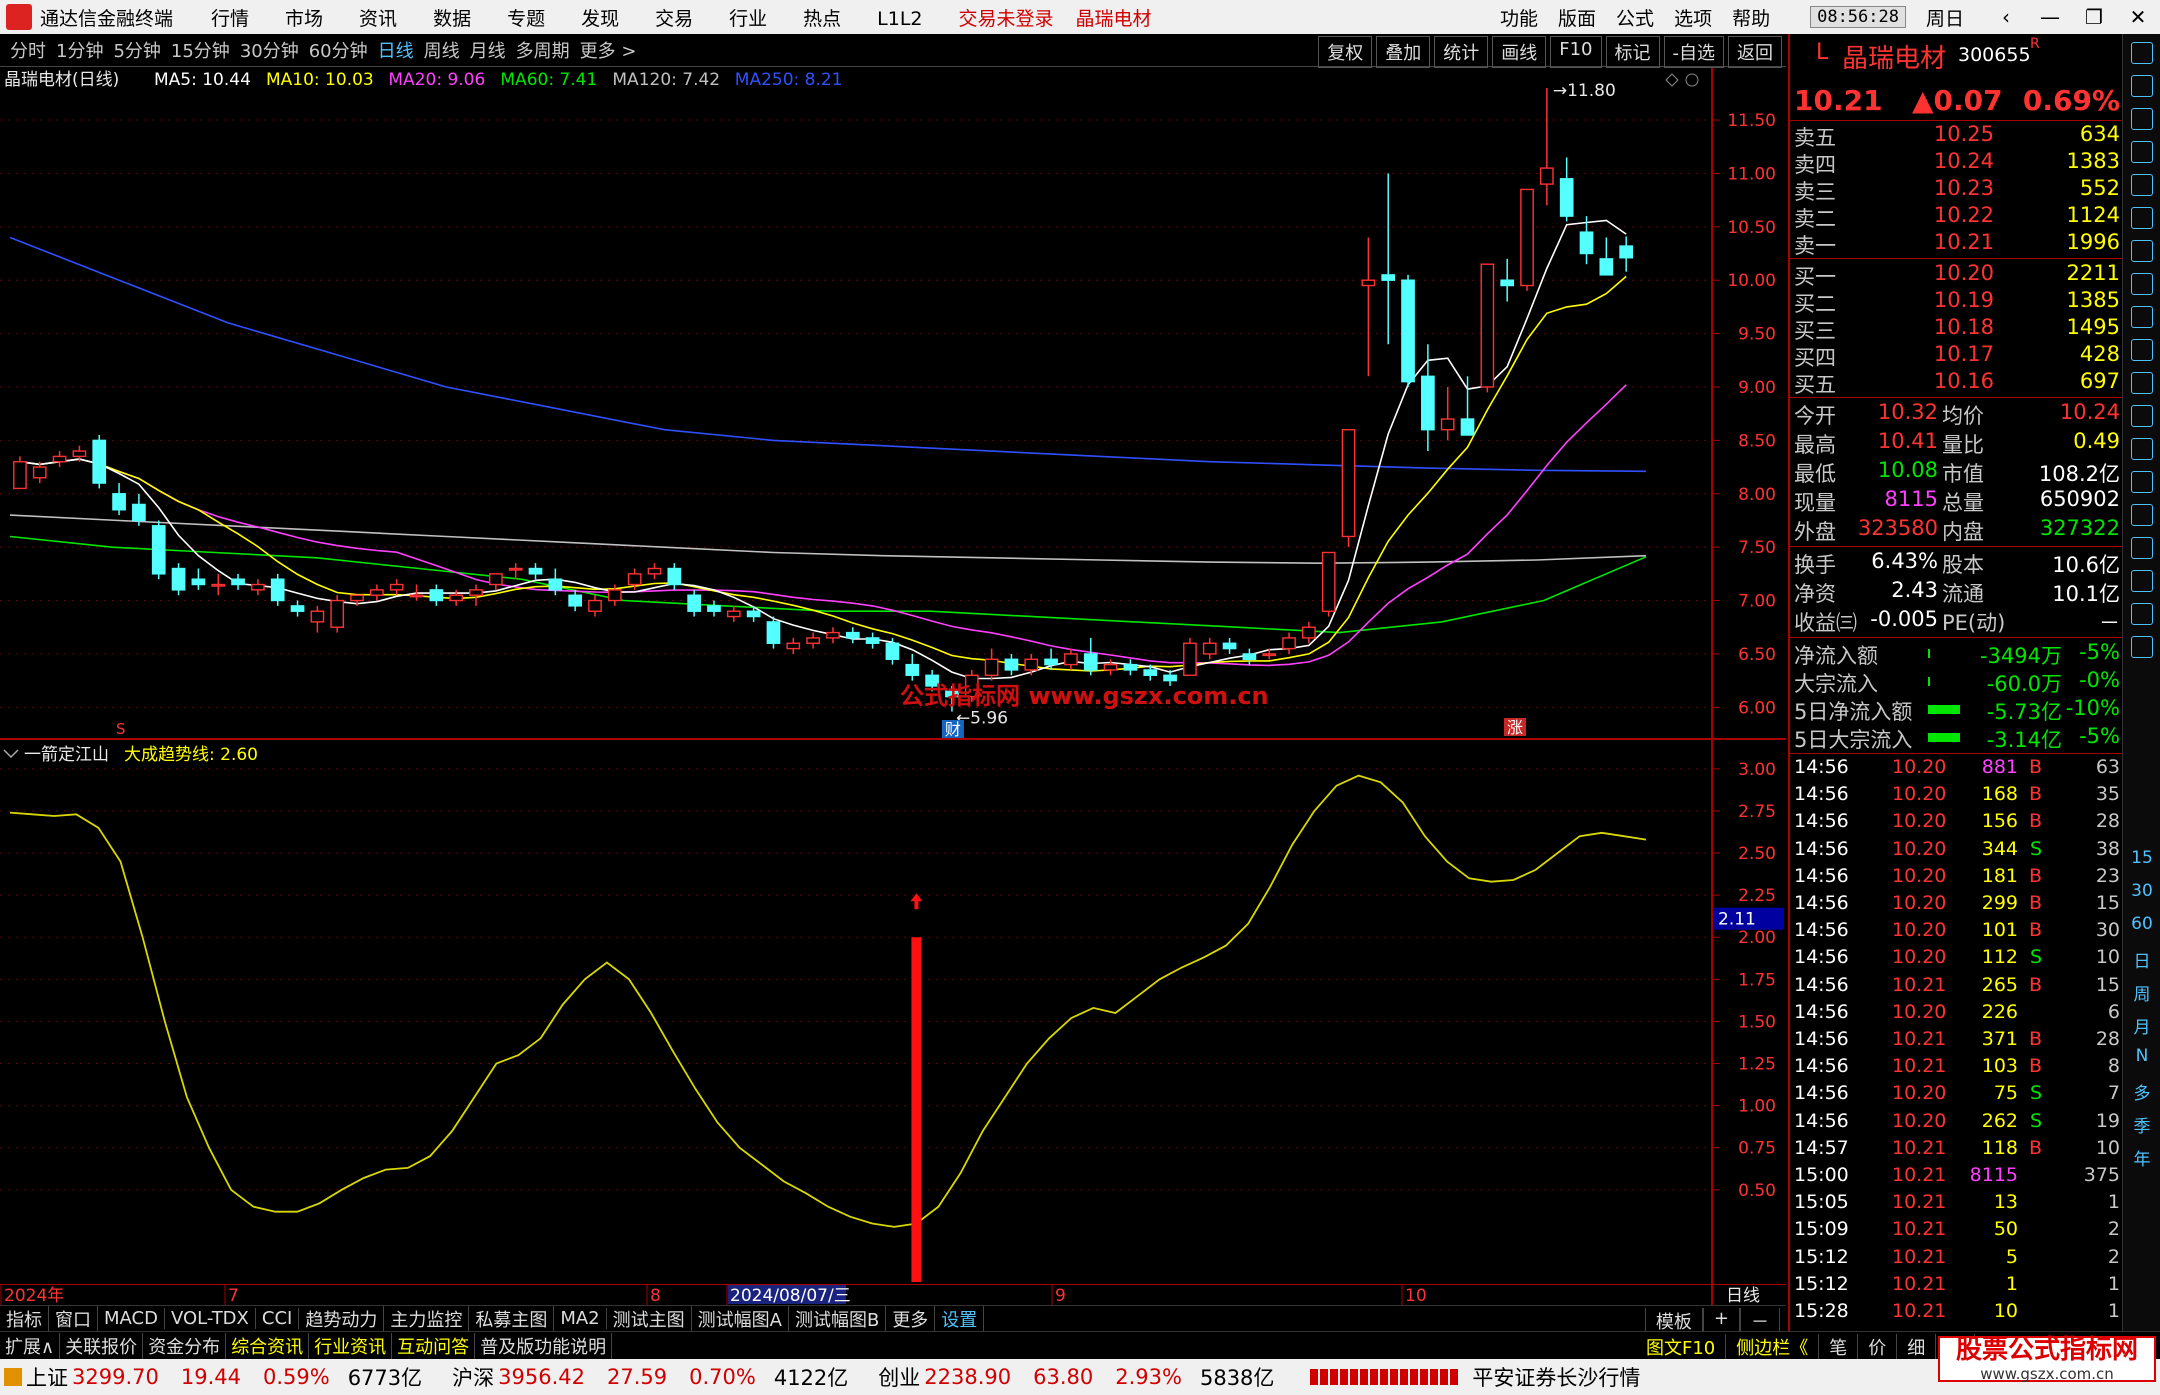 The width and height of the screenshot is (2160, 1395). What do you see at coordinates (2142, 86) in the screenshot?
I see `refresh-icon` at bounding box center [2142, 86].